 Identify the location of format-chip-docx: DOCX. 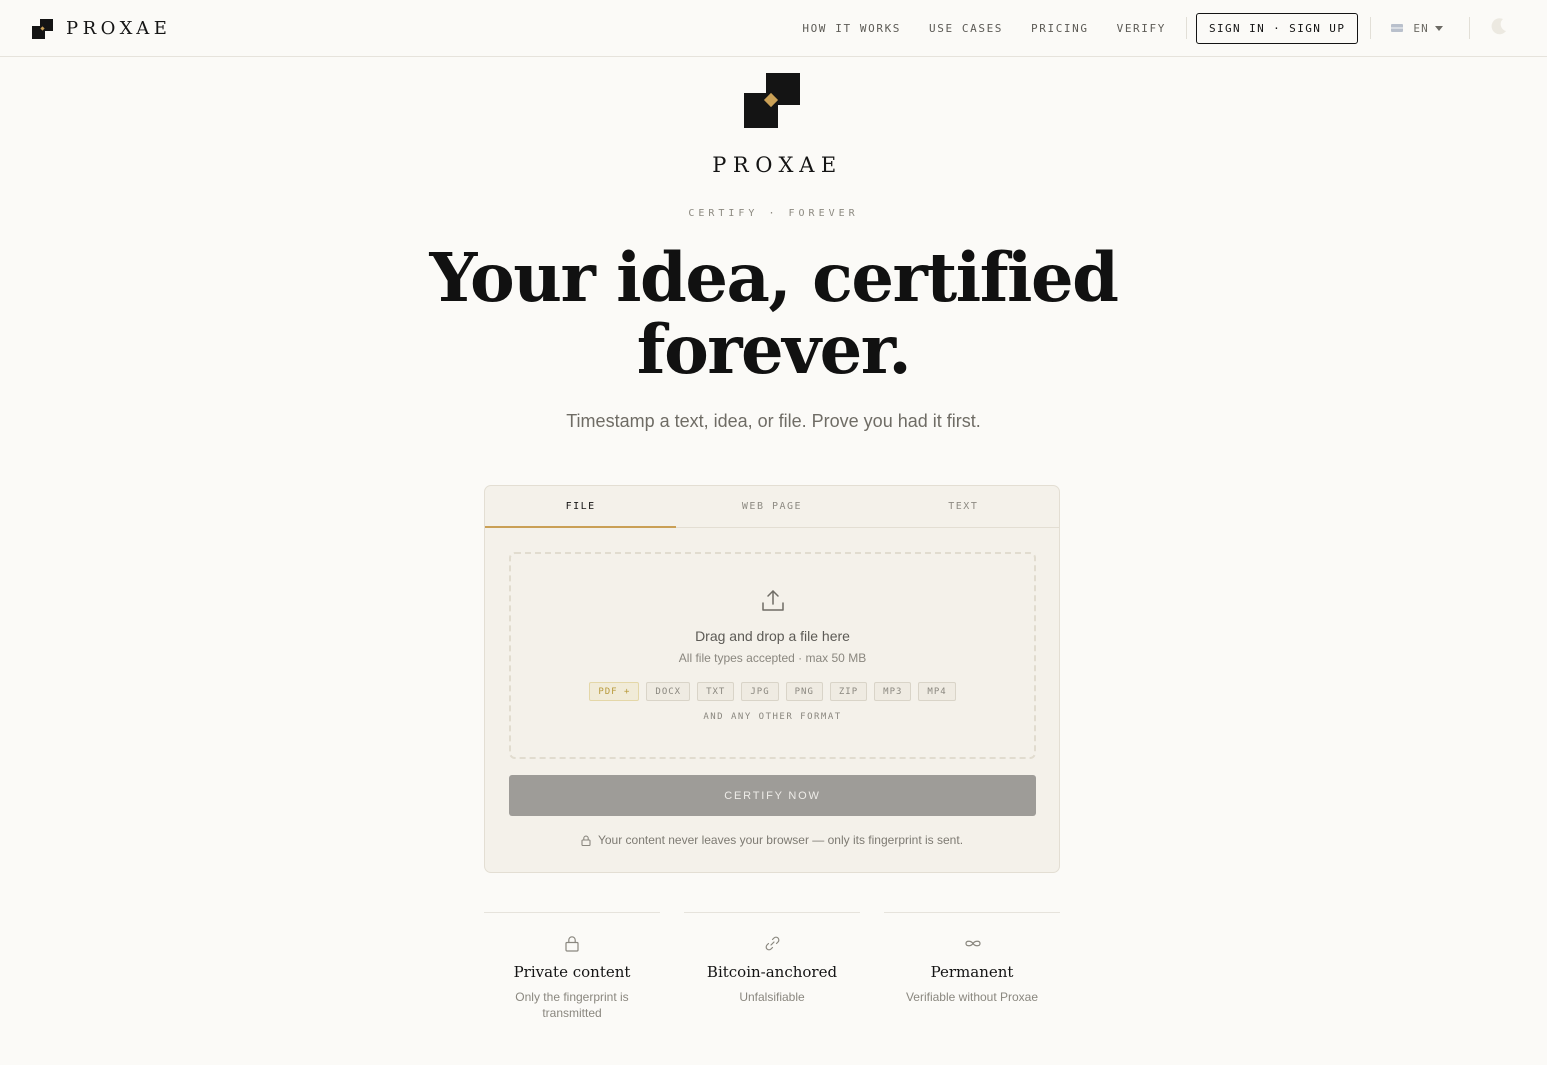
(668, 691).